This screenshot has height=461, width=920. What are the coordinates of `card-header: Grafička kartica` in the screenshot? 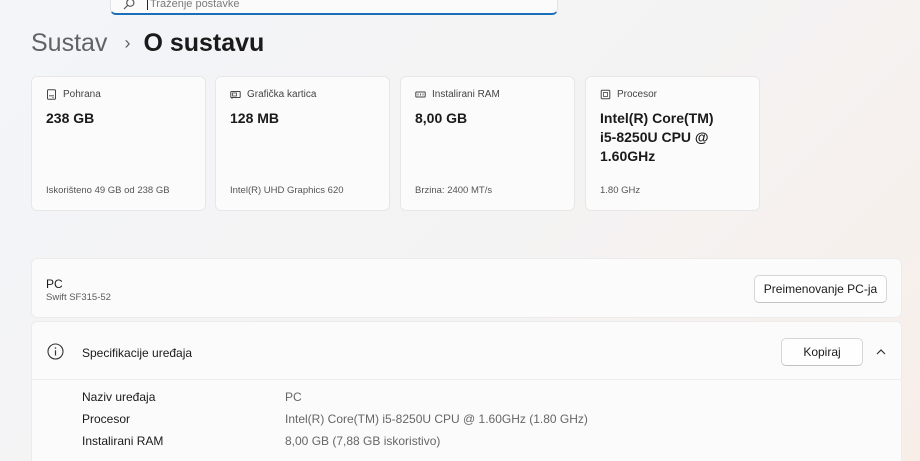 It's located at (302, 94).